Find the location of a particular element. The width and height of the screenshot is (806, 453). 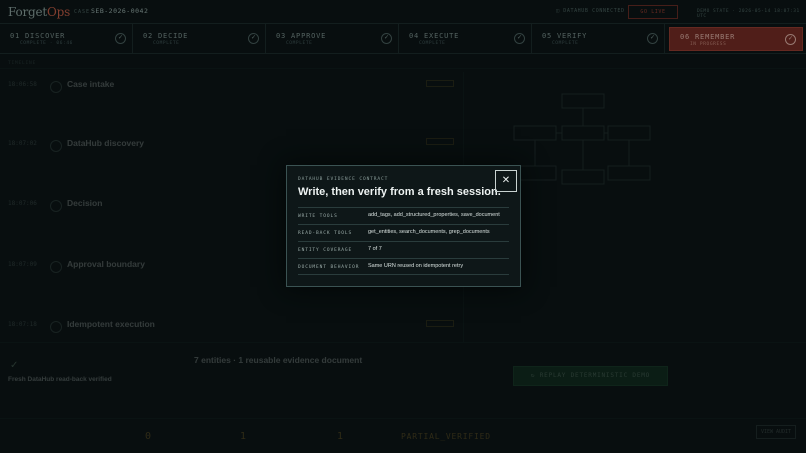

close-button: ✕ is located at coordinates (506, 181).